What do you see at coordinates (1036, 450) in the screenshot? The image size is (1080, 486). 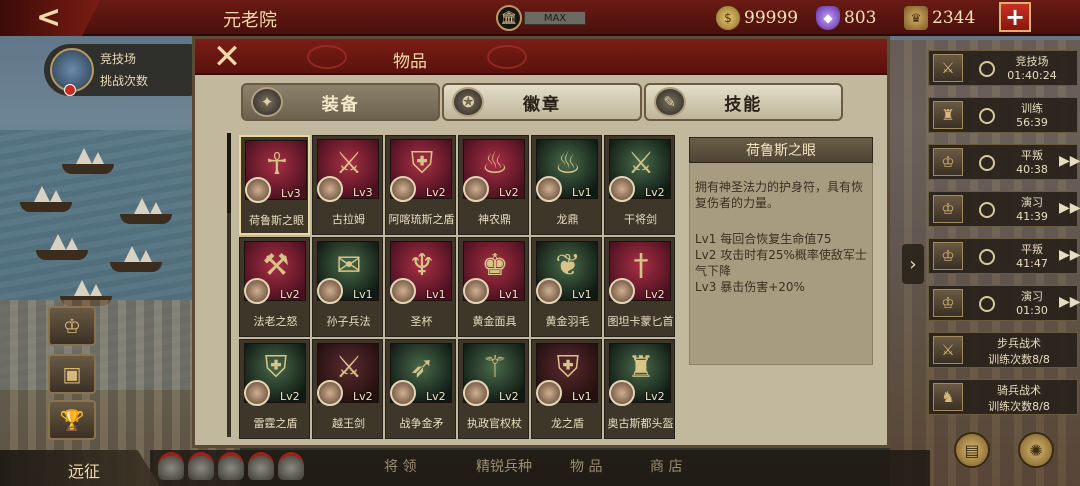 I see `settings-button: ✺` at bounding box center [1036, 450].